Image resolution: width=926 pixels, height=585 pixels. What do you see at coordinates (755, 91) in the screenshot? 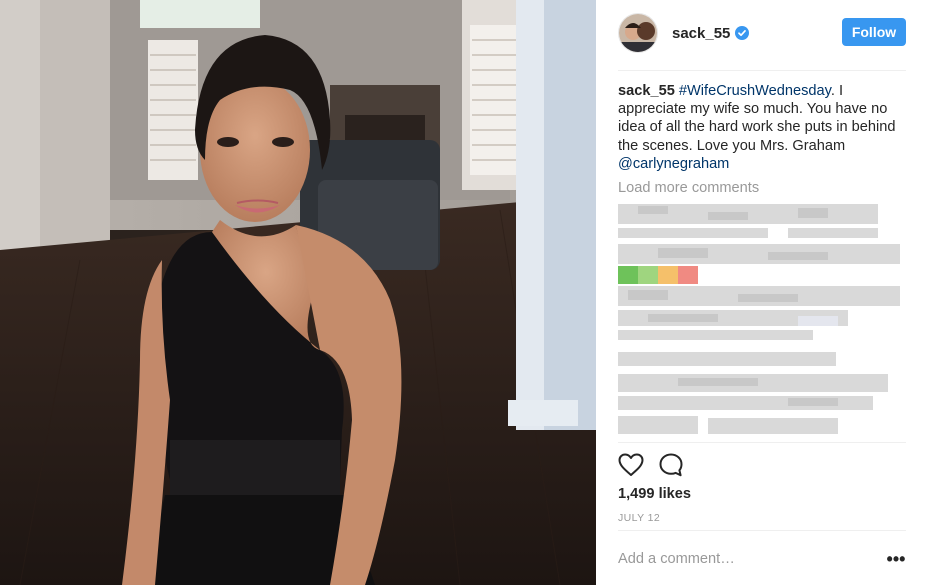
I see `caption-hashtag: #WifeCrushWednesday` at bounding box center [755, 91].